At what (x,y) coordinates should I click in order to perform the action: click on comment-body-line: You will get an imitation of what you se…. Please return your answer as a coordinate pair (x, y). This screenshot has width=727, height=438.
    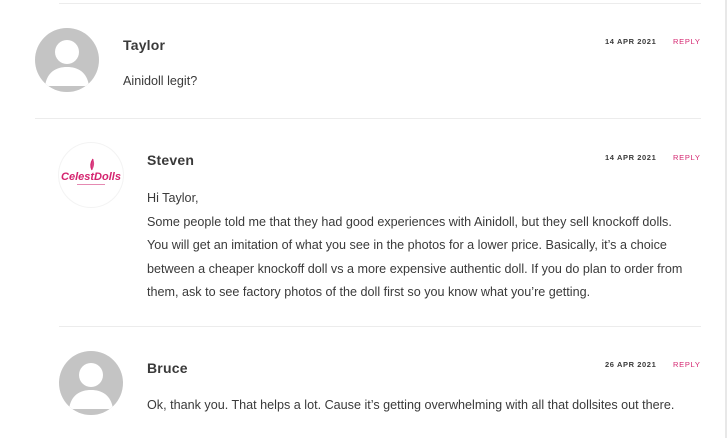
    Looking at the image, I should click on (407, 245).